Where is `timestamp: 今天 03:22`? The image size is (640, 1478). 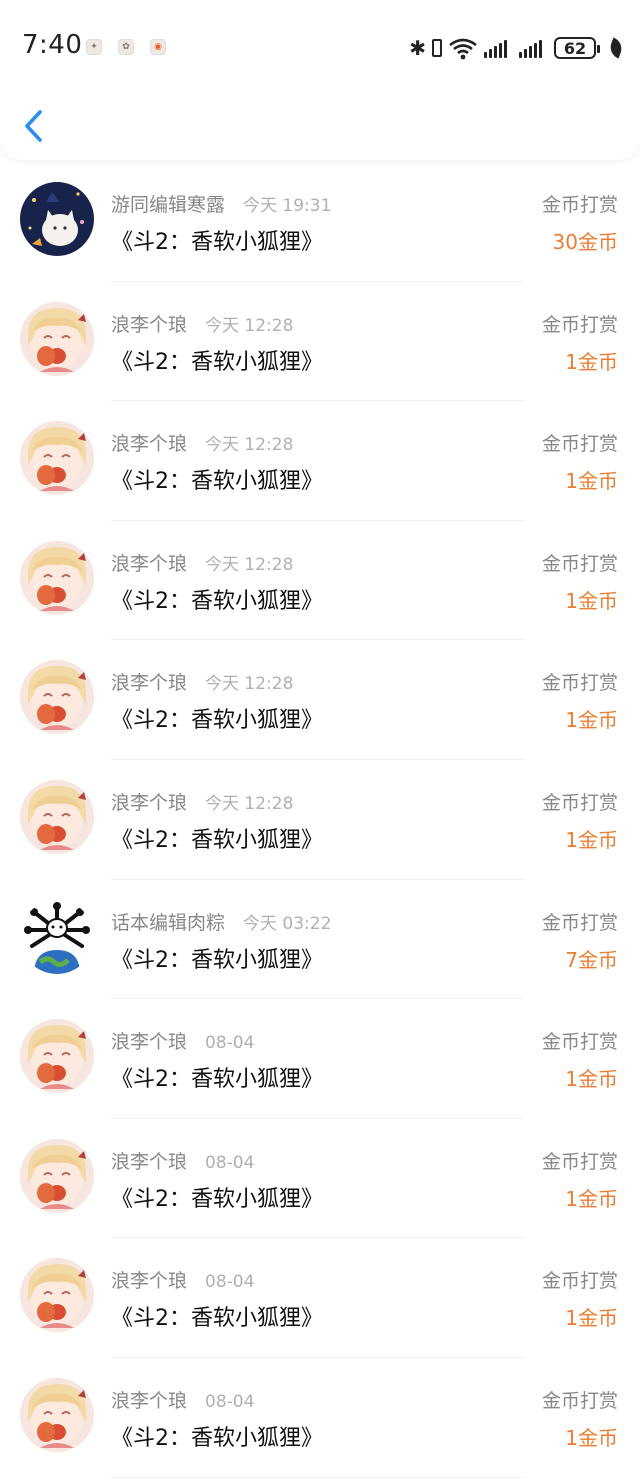 timestamp: 今天 03:22 is located at coordinates (287, 923).